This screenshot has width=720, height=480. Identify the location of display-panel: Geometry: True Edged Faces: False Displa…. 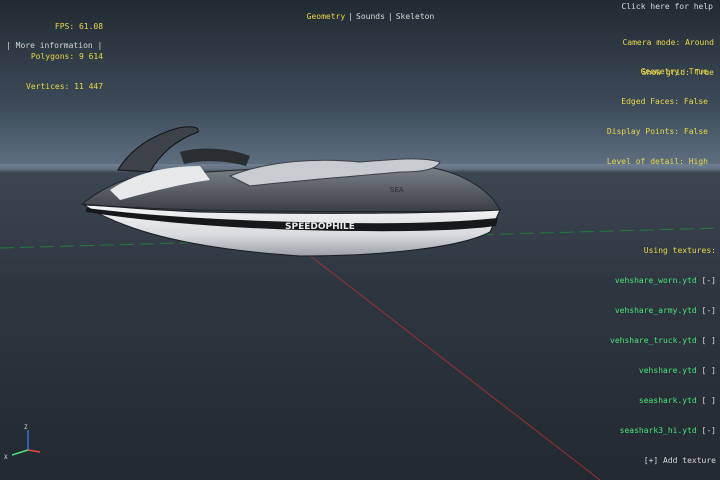
(657, 112).